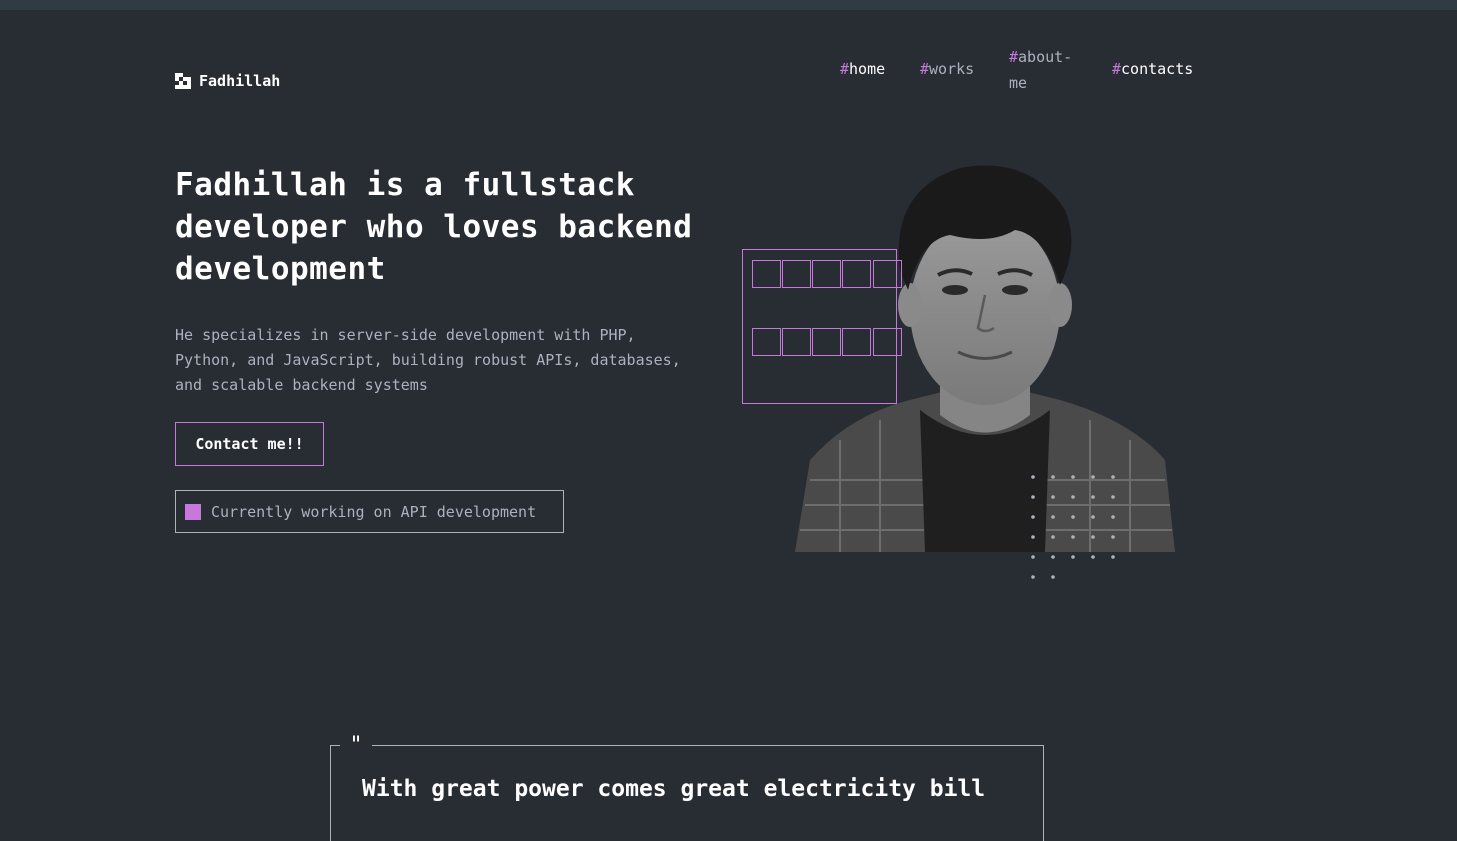  Describe the element at coordinates (862, 69) in the screenshot. I see `nav-item-home: #home` at that location.